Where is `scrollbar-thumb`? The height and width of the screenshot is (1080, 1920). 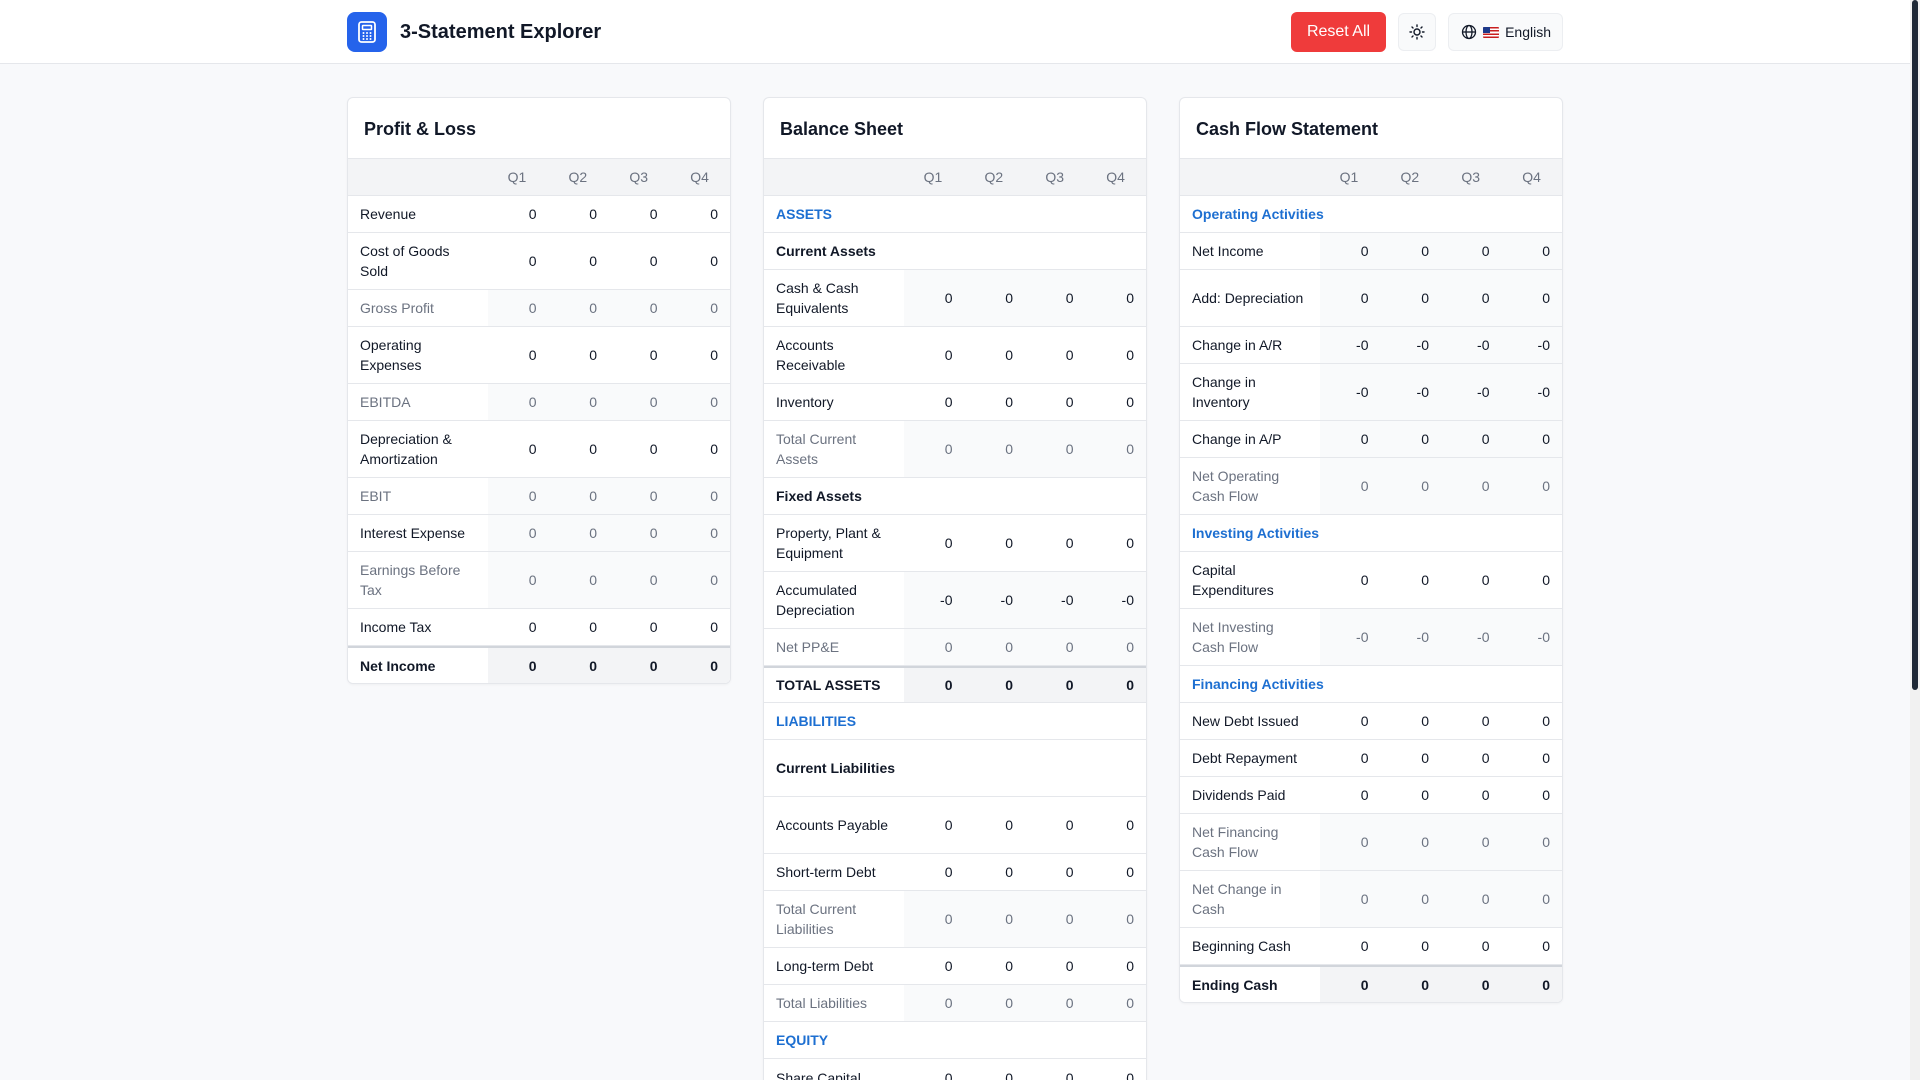 scrollbar-thumb is located at coordinates (1915, 345).